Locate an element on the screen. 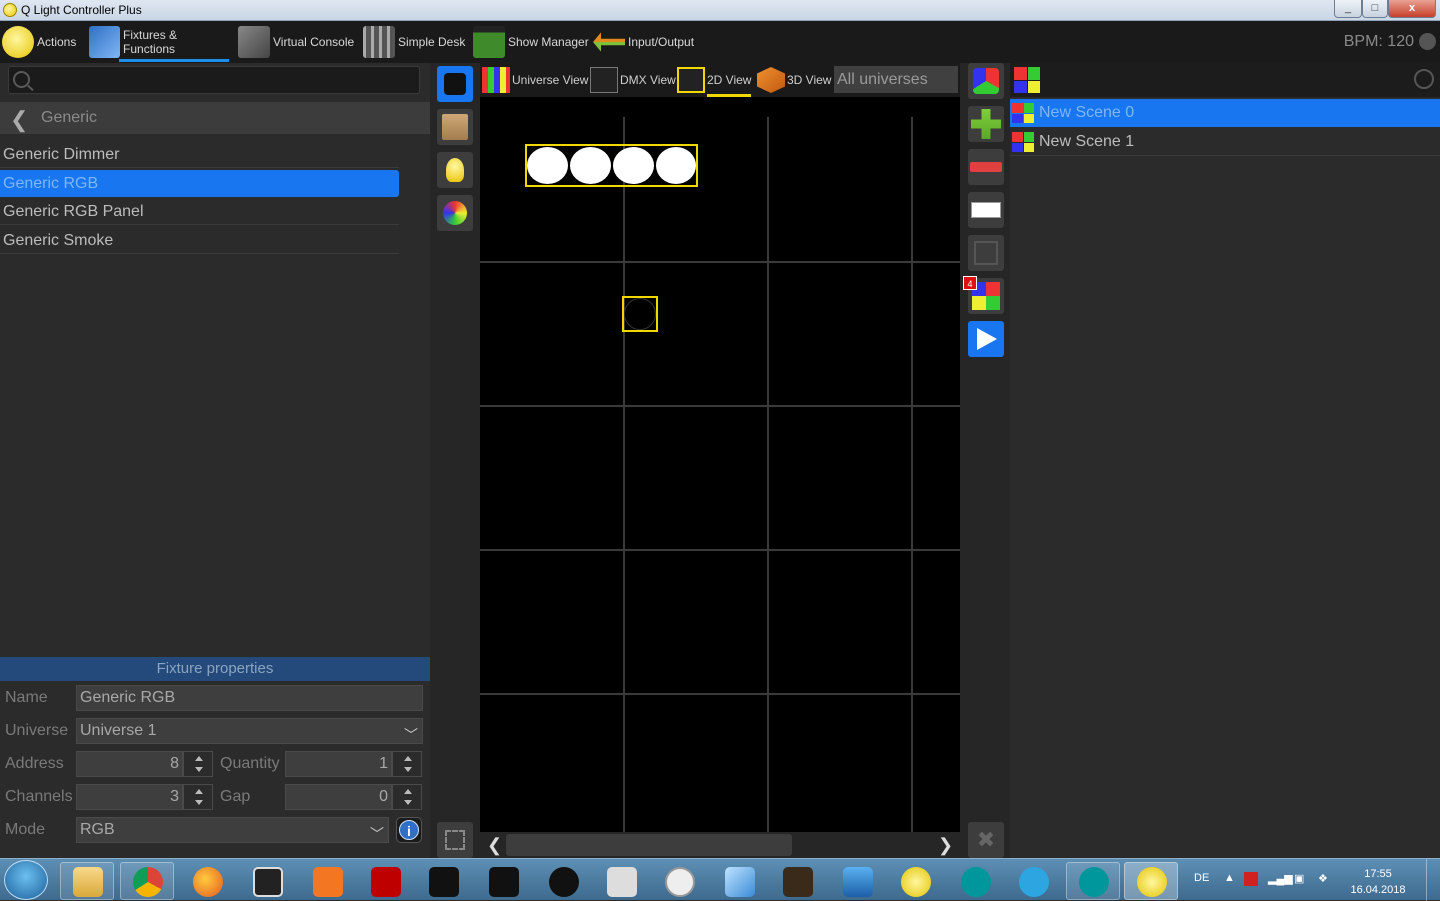 This screenshot has height=901, width=1440. channels-label: Channels is located at coordinates (39, 796).